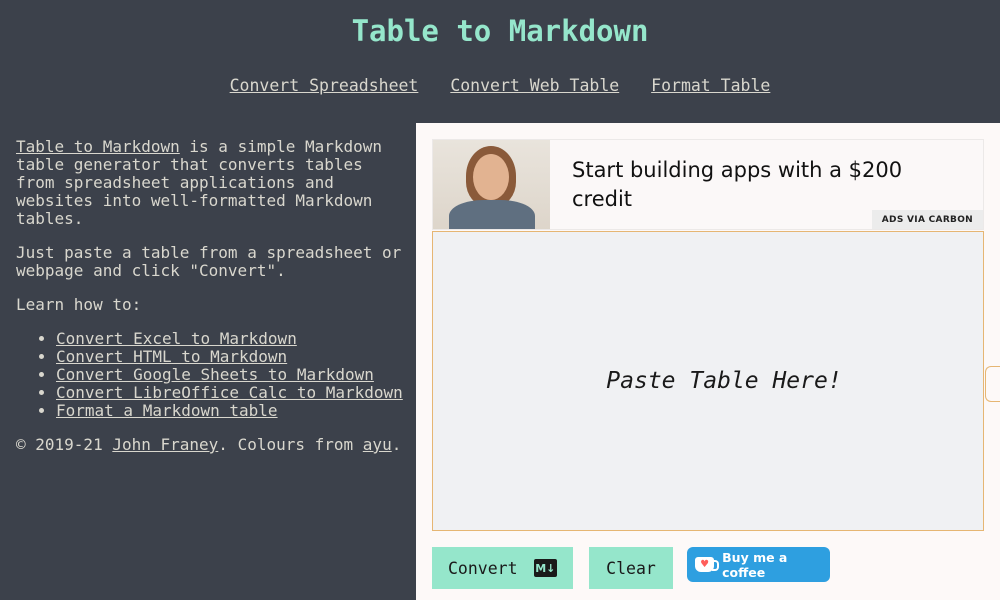 This screenshot has height=600, width=1000. I want to click on convert-button: Convert M↓, so click(502, 568).